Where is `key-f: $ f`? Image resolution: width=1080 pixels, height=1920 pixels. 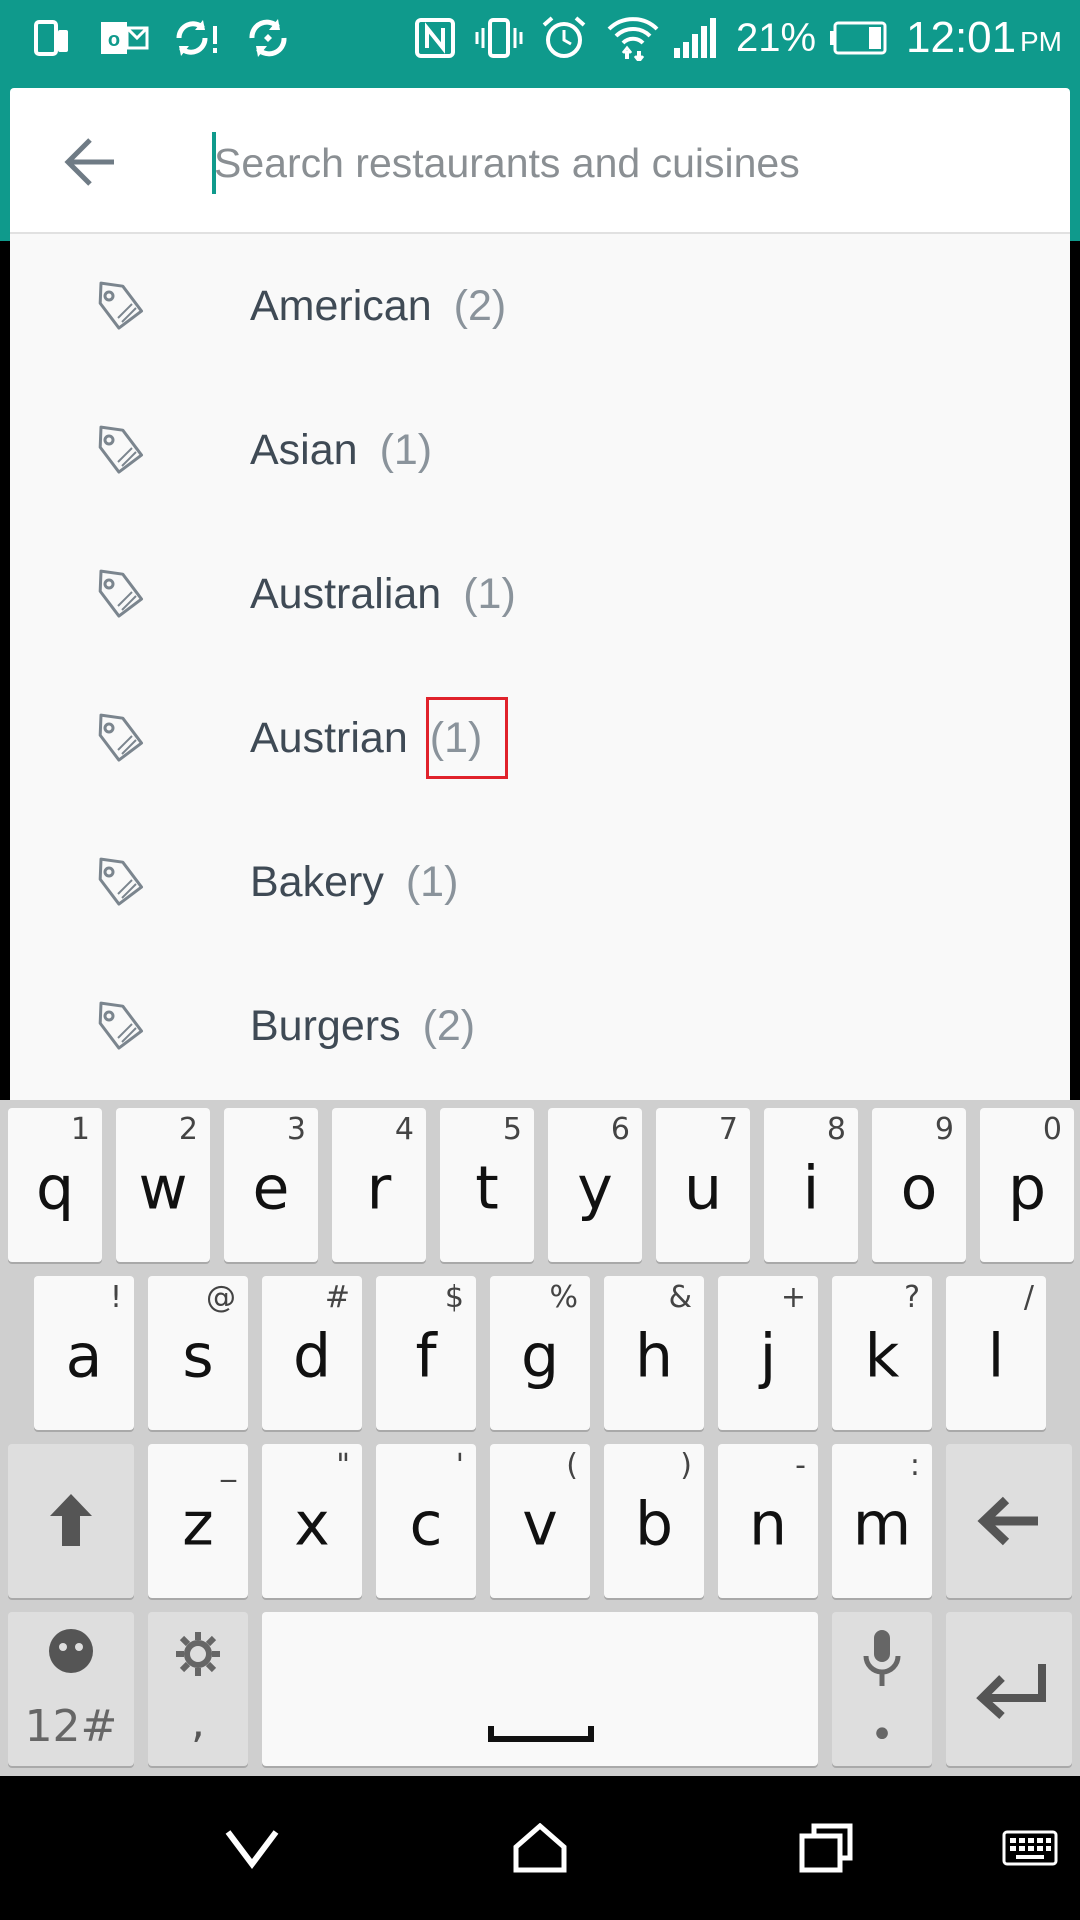
key-f: $ f is located at coordinates (426, 1353).